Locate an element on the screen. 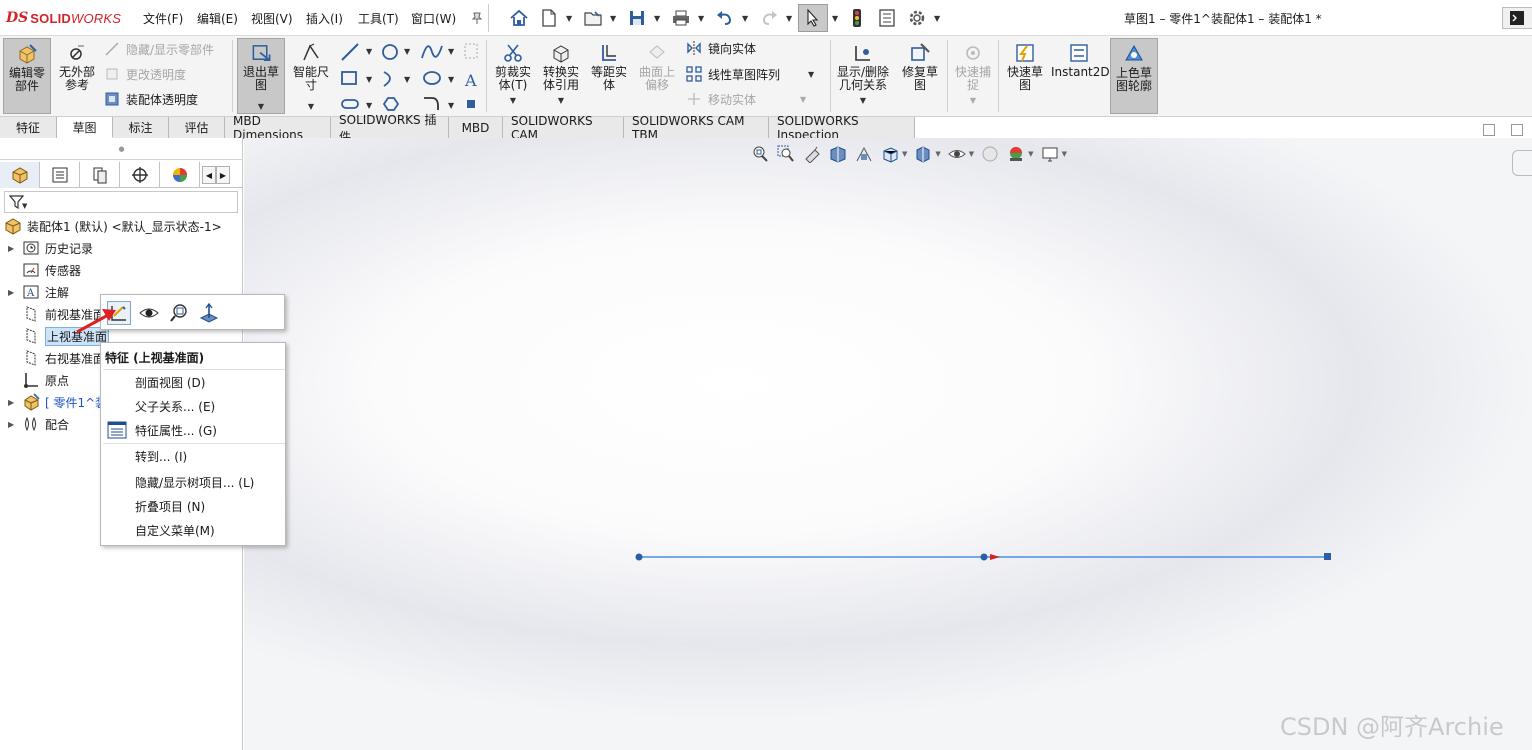  rapid-sketch-button: 快速草图 is located at coordinates (1025, 76).